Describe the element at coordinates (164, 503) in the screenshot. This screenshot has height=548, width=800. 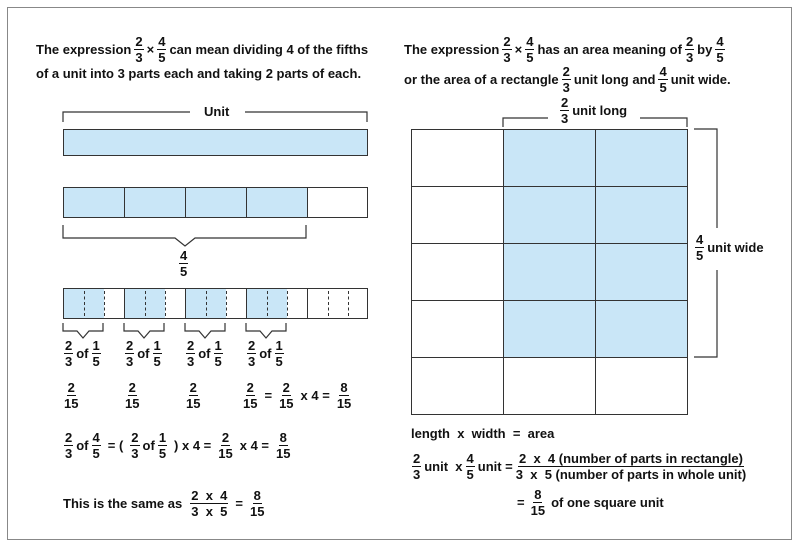
I see `same-as: This is the same as 2 x 43 x 5 = 8 15` at that location.